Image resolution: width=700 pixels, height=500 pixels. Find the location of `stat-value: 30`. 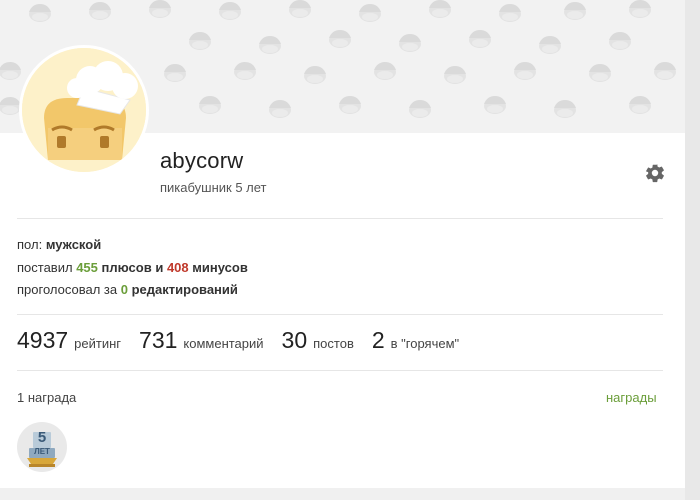

stat-value: 30 is located at coordinates (294, 340).